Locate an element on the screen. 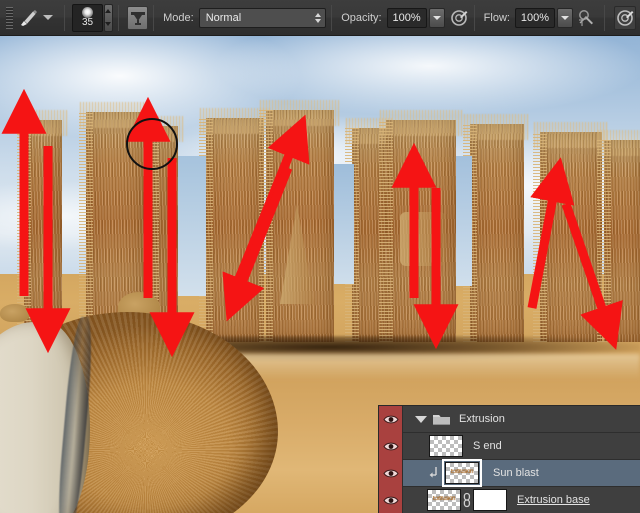 This screenshot has width=640, height=513. link-chain-icon is located at coordinates (467, 500).